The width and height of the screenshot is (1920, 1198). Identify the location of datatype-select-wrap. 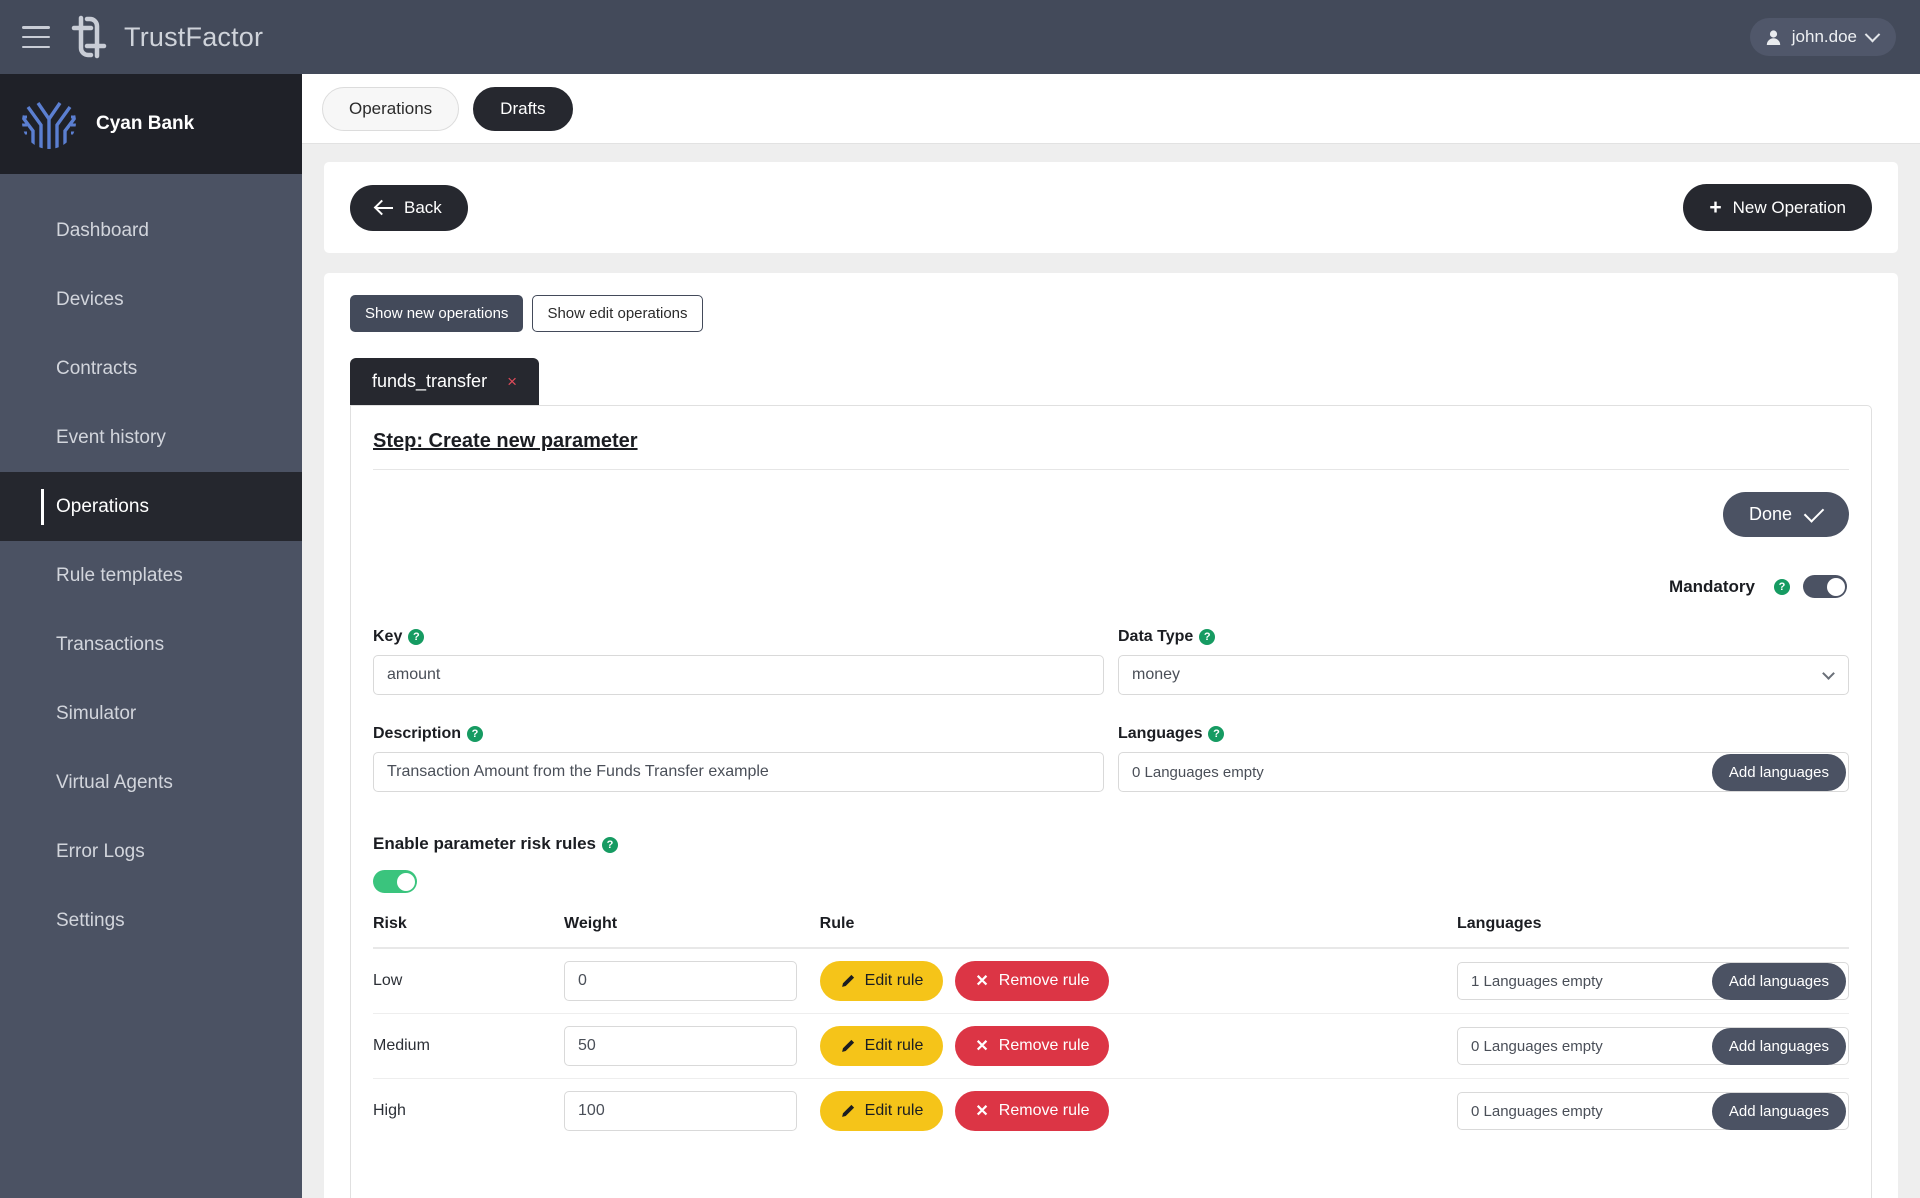
(1483, 675).